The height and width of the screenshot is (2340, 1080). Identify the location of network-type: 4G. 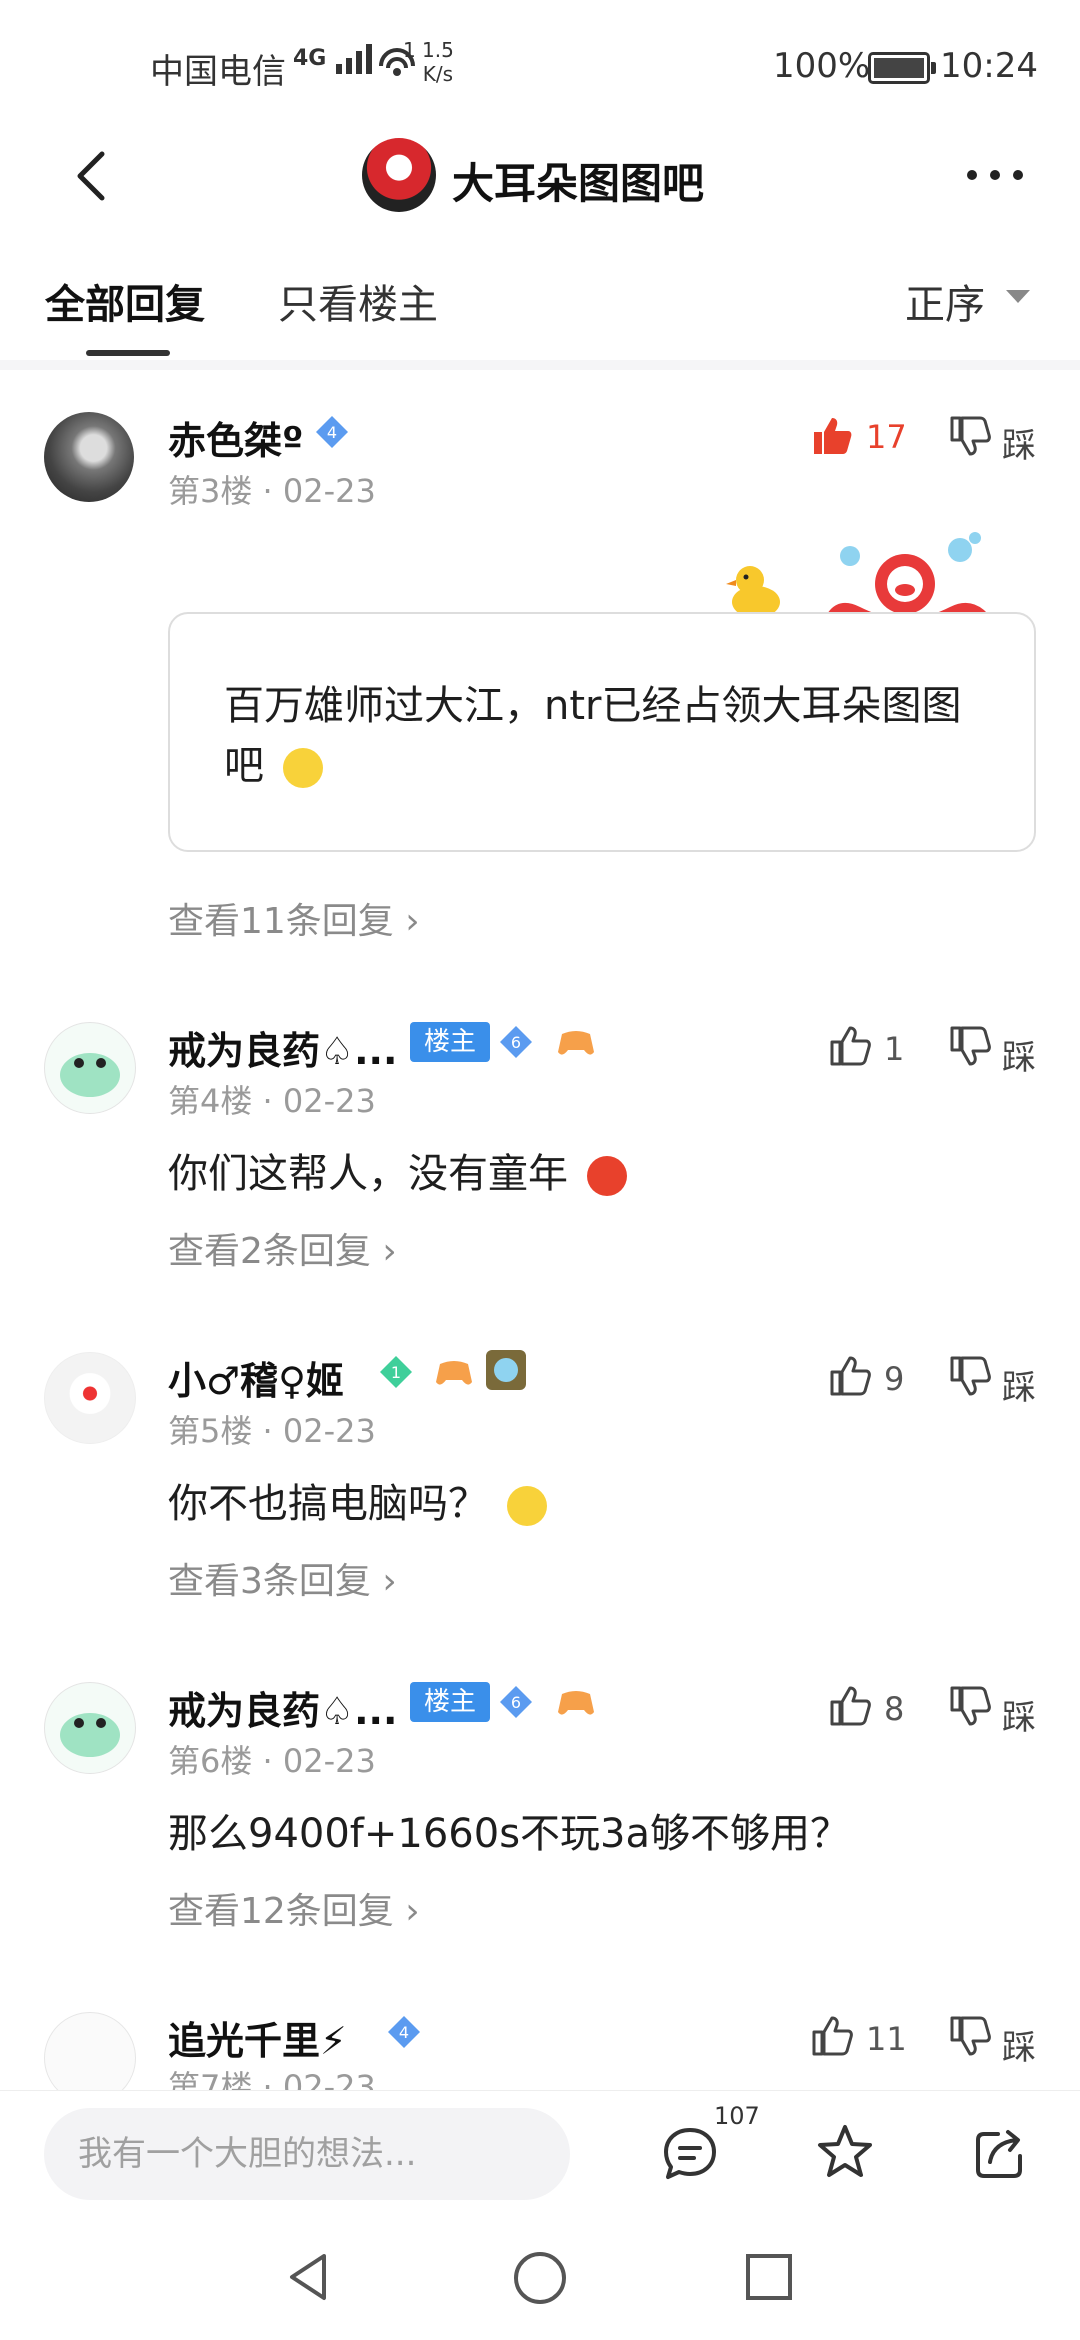
(310, 58).